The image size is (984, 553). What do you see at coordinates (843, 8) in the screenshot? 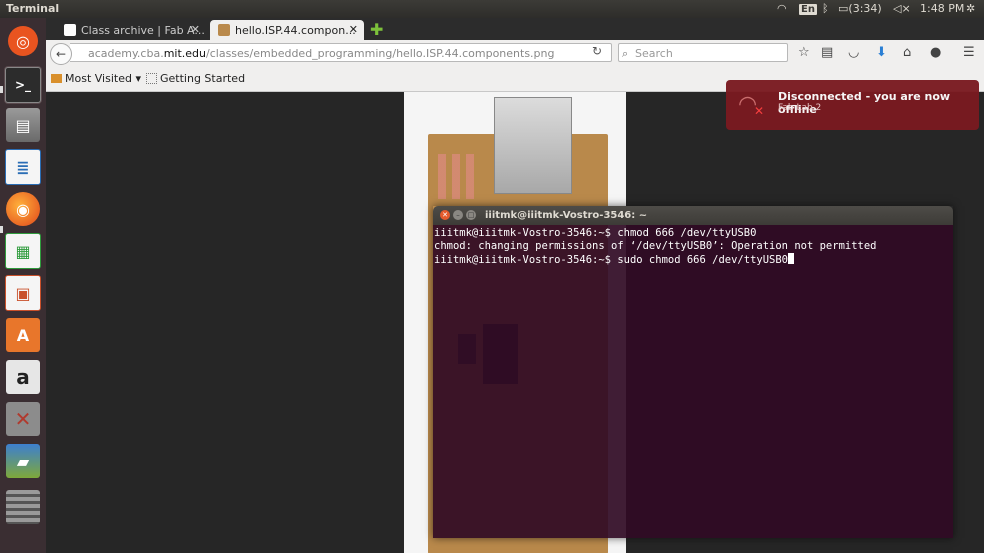
I see `battery-icon: ▭` at bounding box center [843, 8].